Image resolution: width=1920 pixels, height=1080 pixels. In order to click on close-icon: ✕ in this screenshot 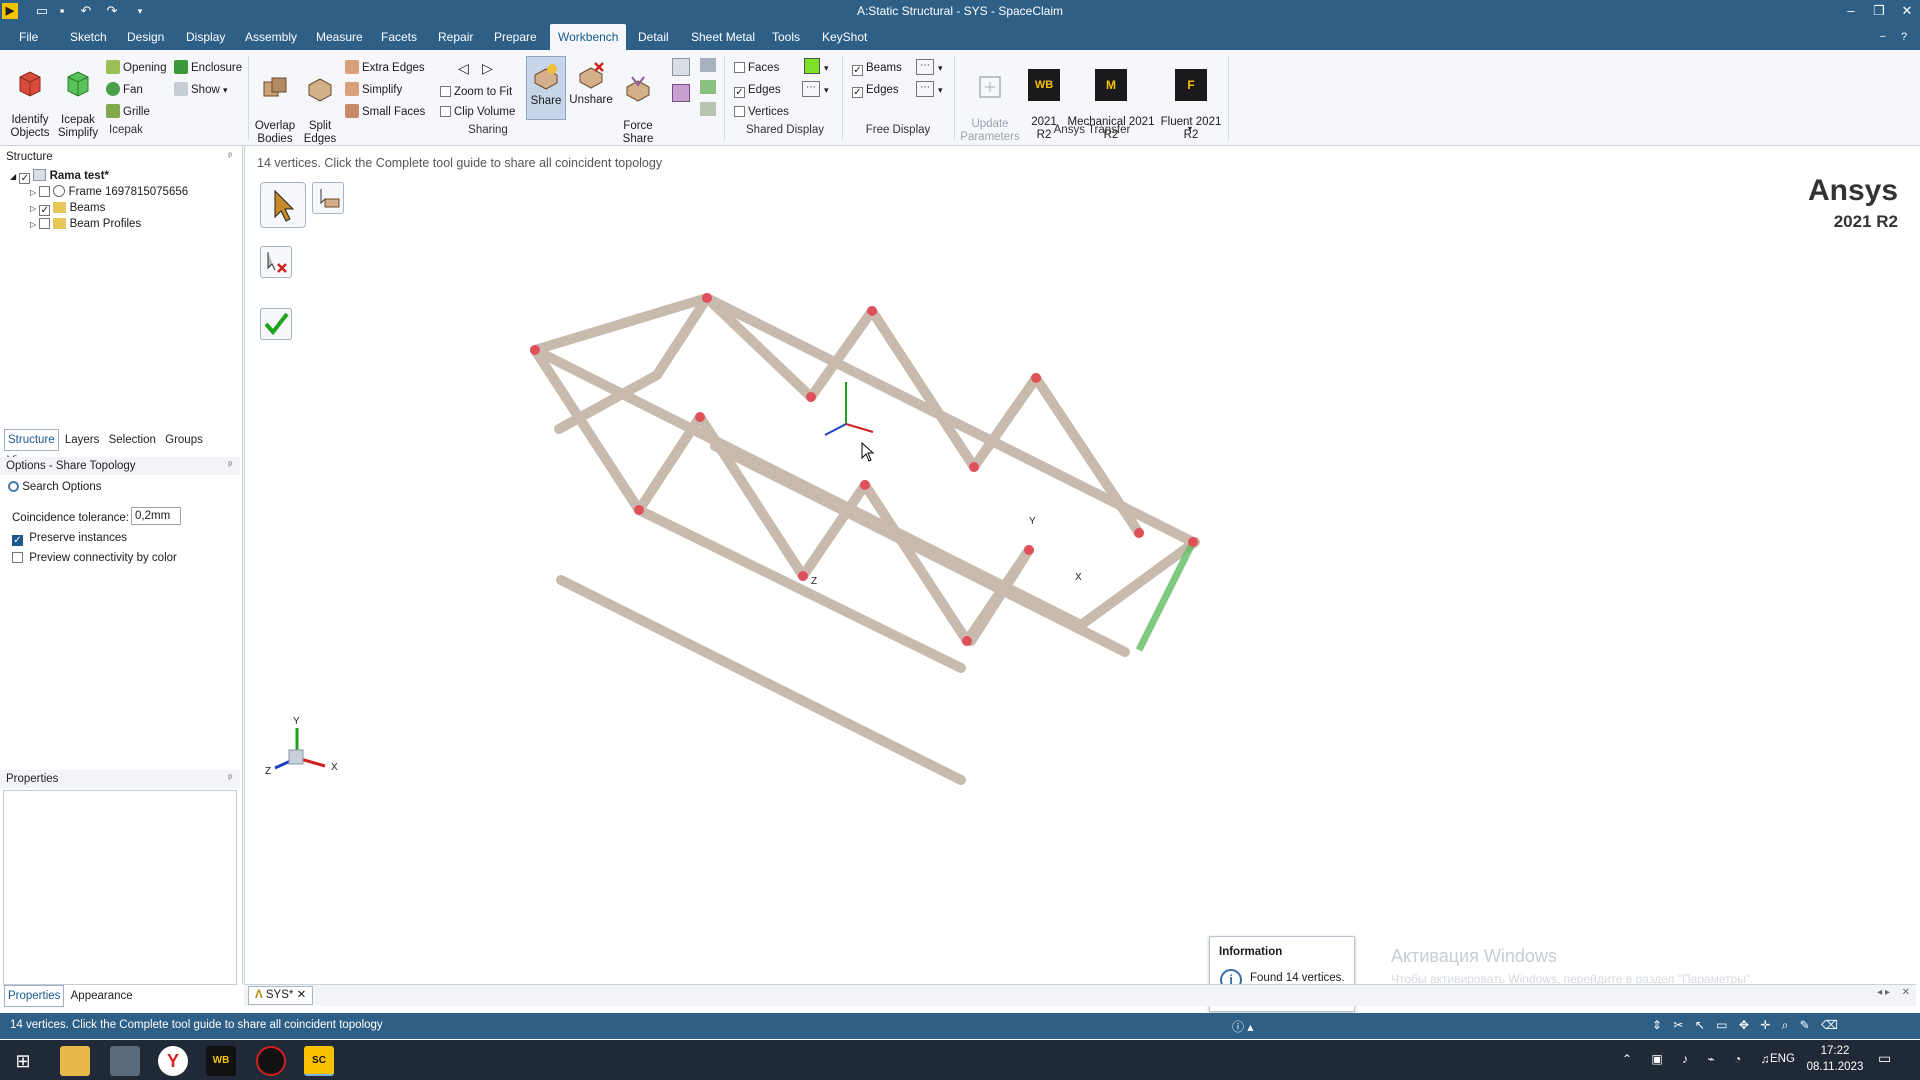, I will do `click(1907, 11)`.